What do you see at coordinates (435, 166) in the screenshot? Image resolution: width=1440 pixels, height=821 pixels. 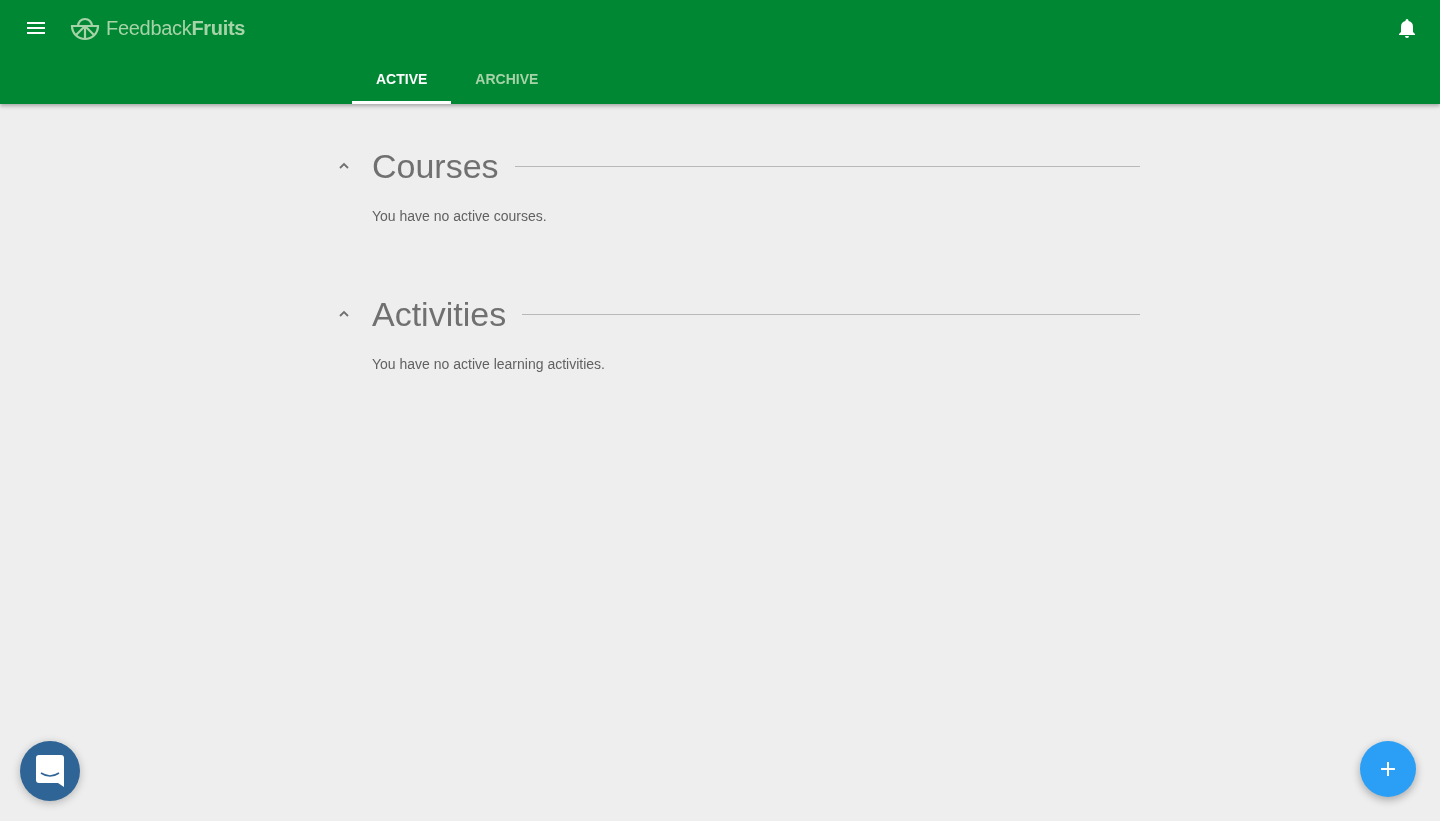 I see `section-title: Courses` at bounding box center [435, 166].